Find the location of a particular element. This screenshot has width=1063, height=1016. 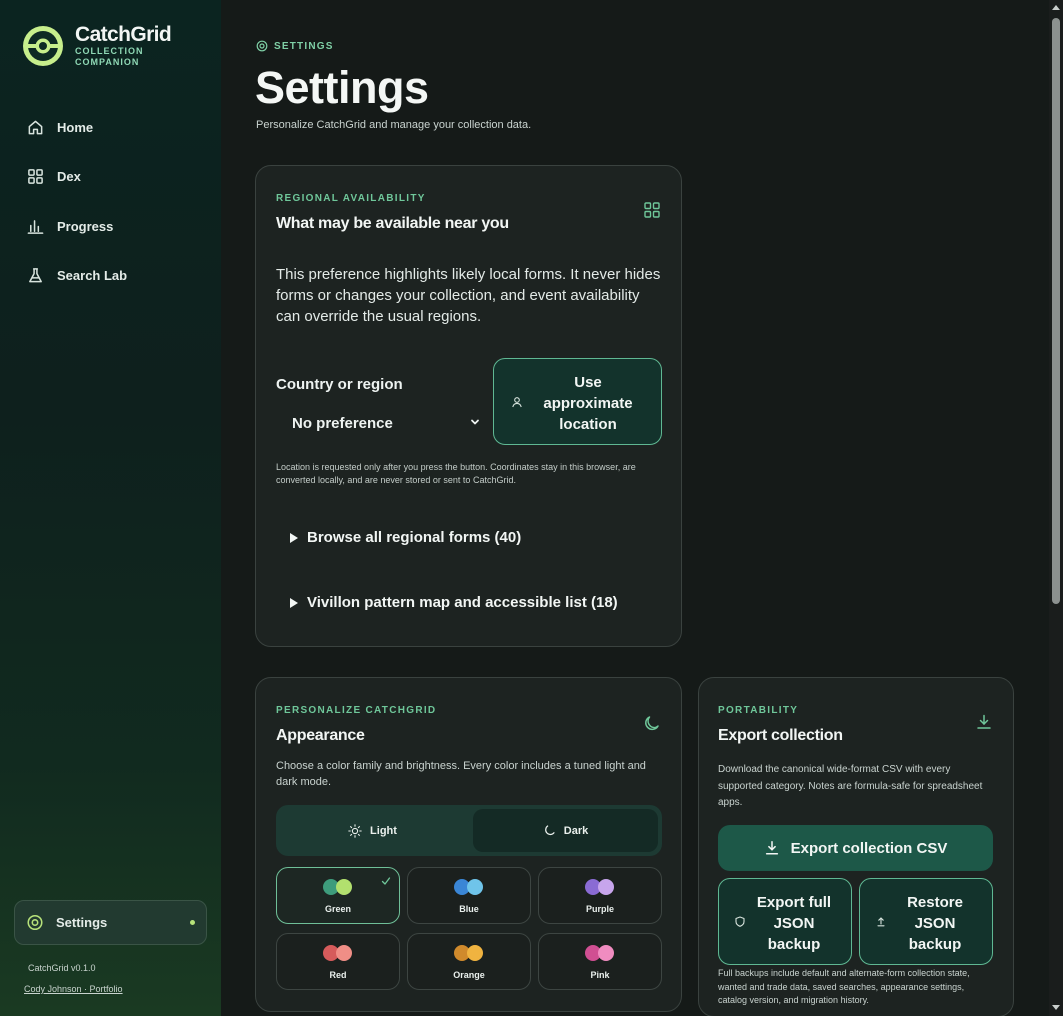

chevron-down-icon is located at coordinates (475, 422).